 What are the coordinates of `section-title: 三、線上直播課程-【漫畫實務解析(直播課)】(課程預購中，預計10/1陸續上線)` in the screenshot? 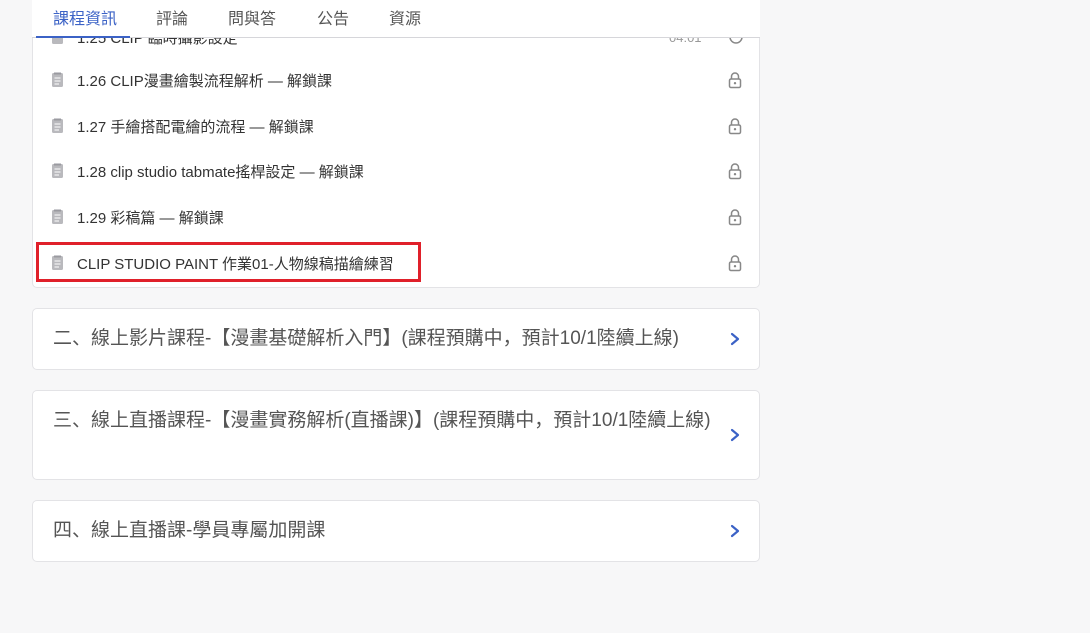 It's located at (382, 420).